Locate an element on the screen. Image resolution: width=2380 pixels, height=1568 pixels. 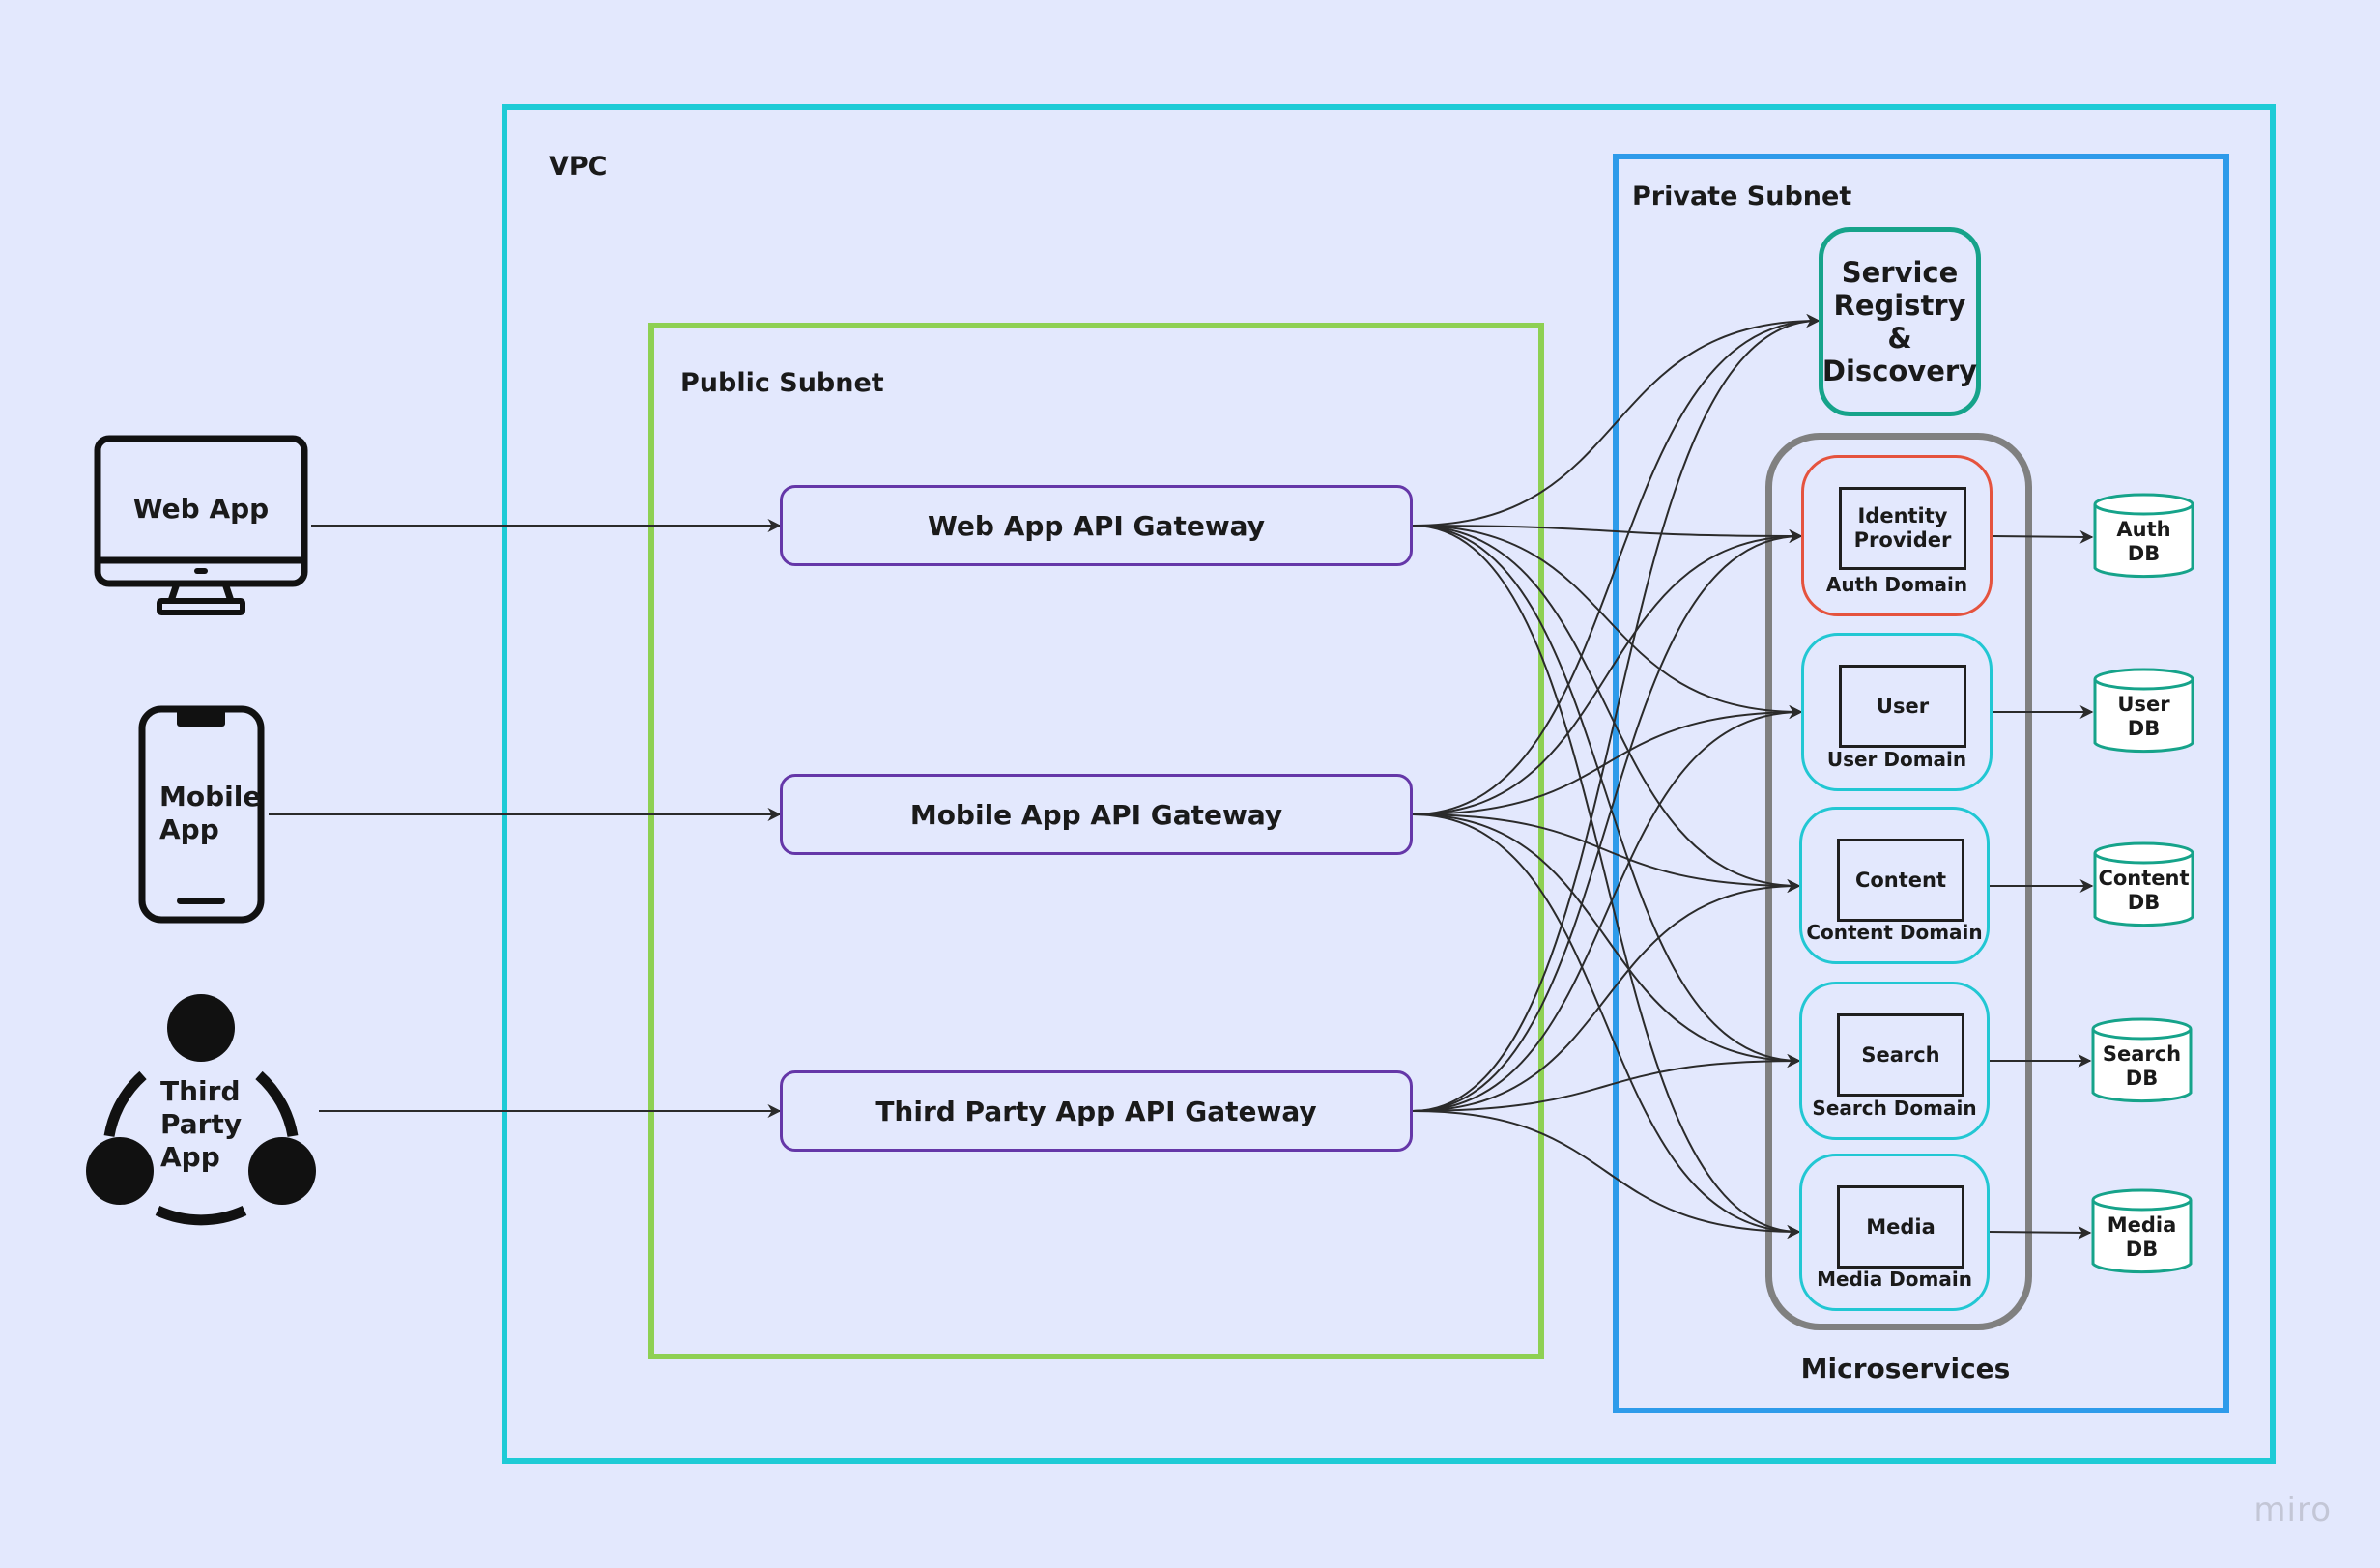
connector-auth-domain-to-db is located at coordinates (2043, 536).